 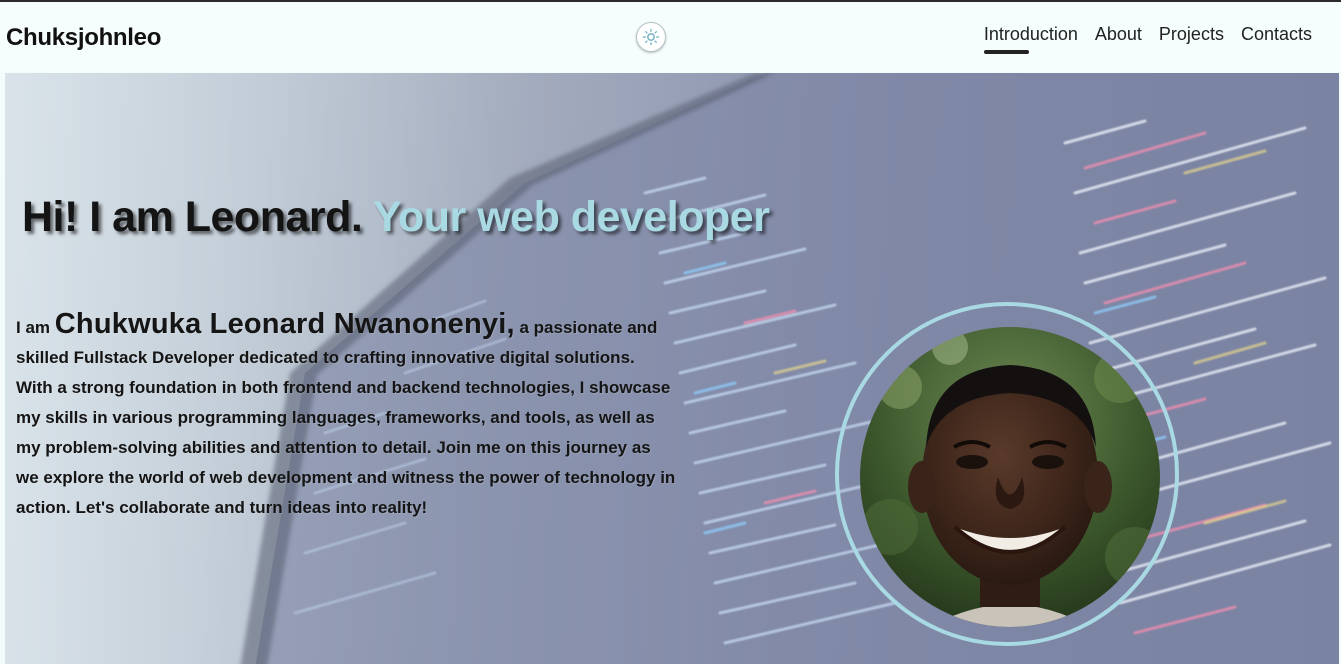 I want to click on site-logo: Chuksjohnleo, so click(x=83, y=38).